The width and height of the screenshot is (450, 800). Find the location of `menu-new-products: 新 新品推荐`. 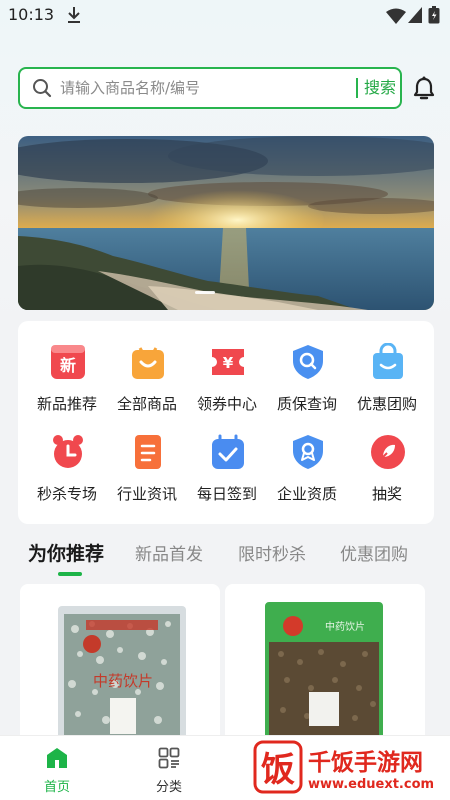

menu-new-products: 新 新品推荐 is located at coordinates (67, 383).